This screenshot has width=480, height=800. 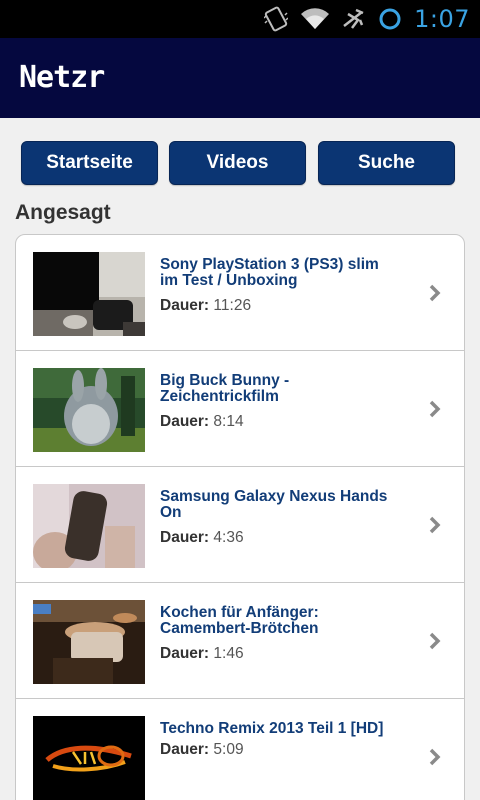 I want to click on search-button: Suche, so click(x=386, y=163).